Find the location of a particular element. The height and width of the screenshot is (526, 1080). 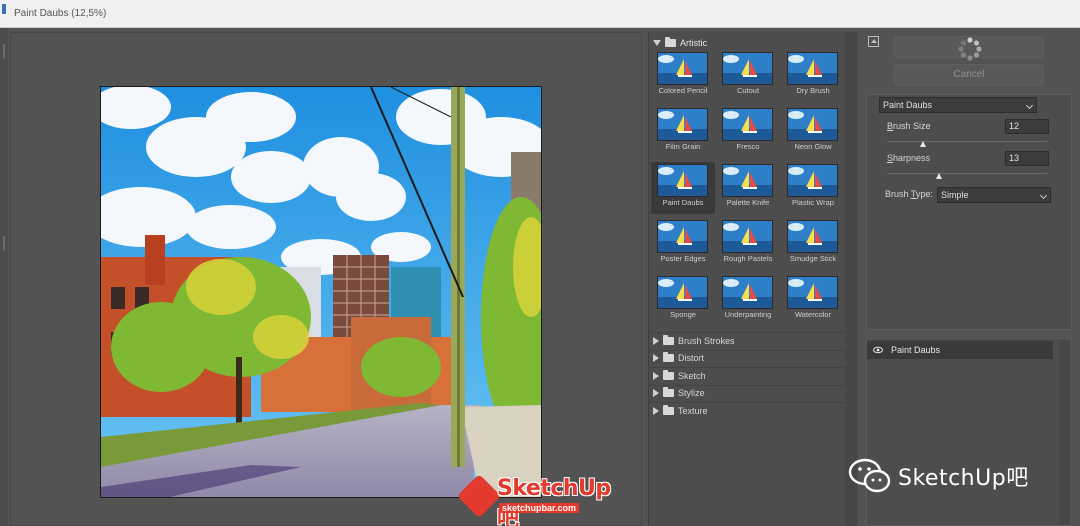

logo-mark-icon is located at coordinates (479, 496).